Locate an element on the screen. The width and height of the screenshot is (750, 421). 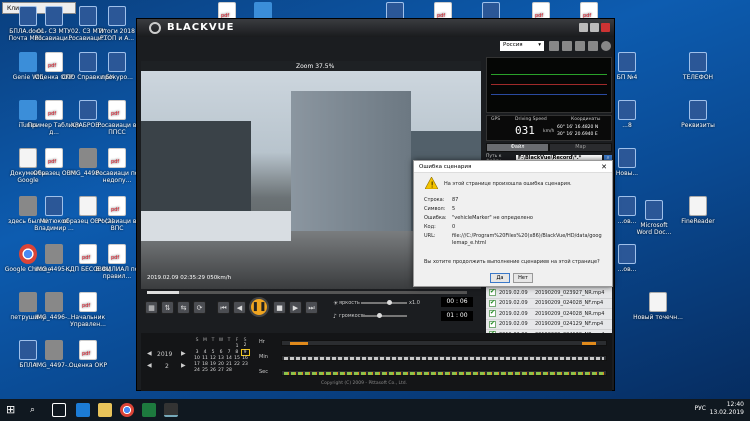
region-select: Россия ▾ is located at coordinates (522, 46).